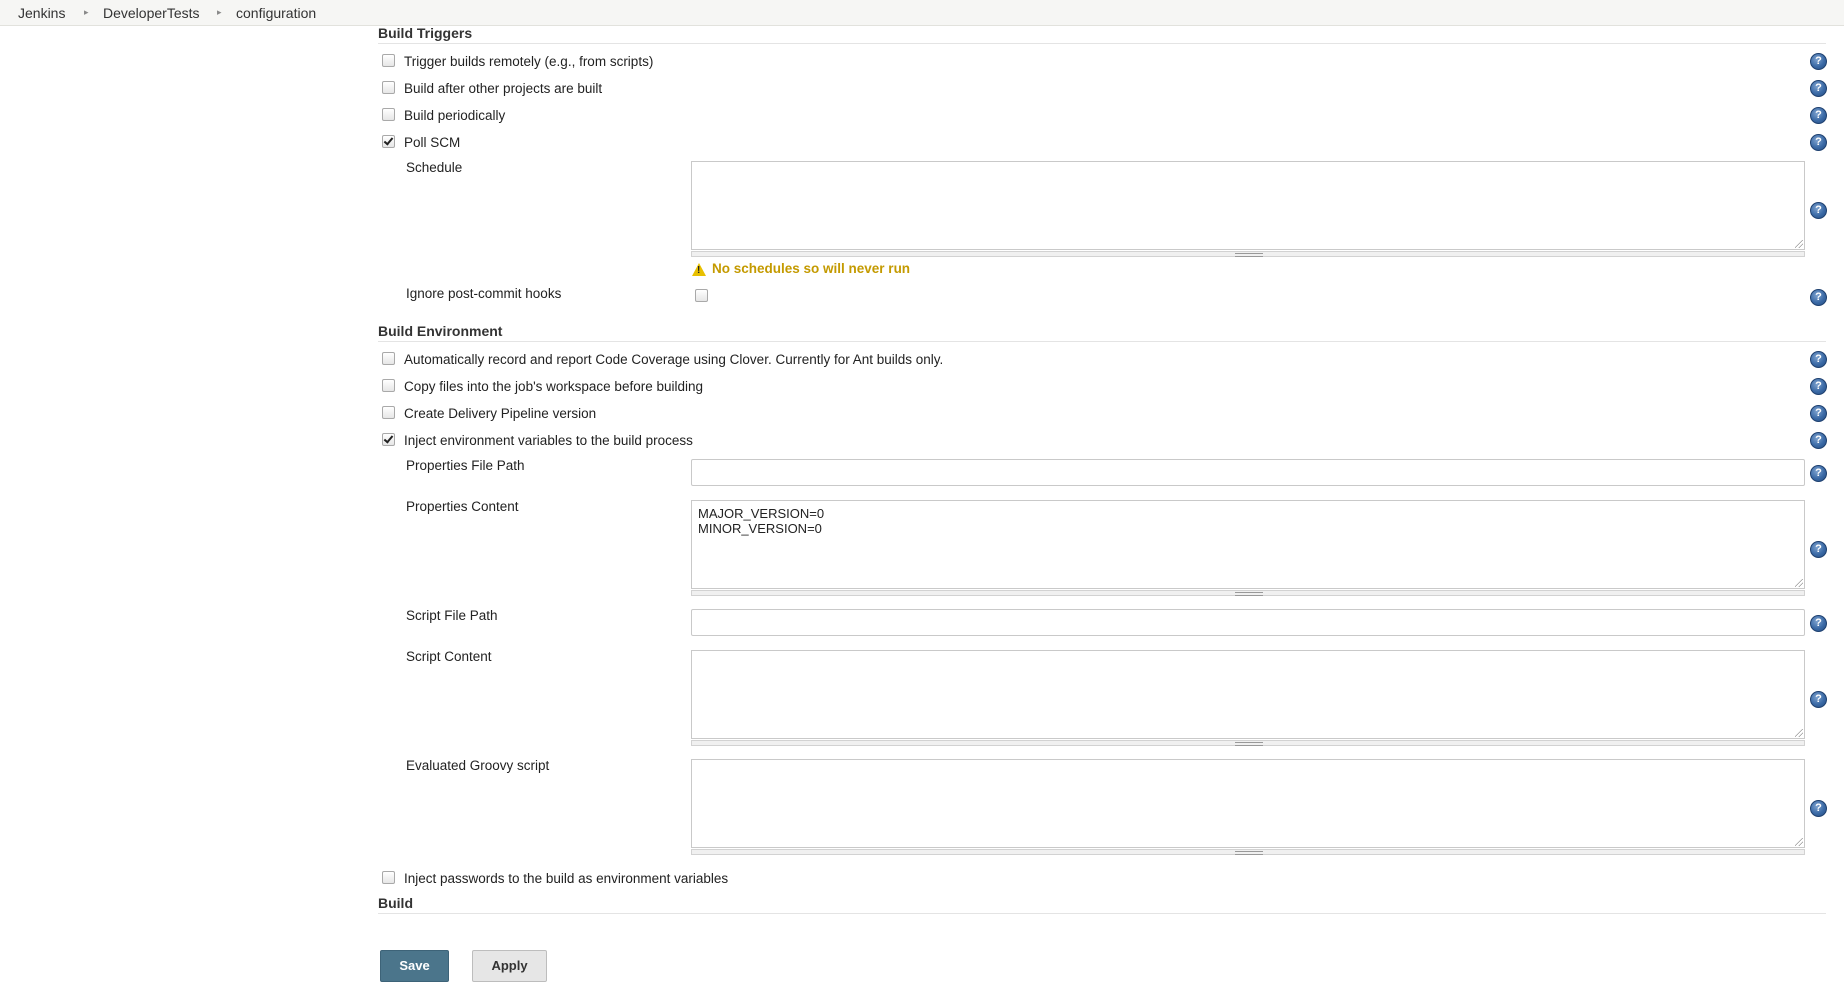 This screenshot has width=1844, height=982. I want to click on breadcrumb-configuration: configuration, so click(276, 13).